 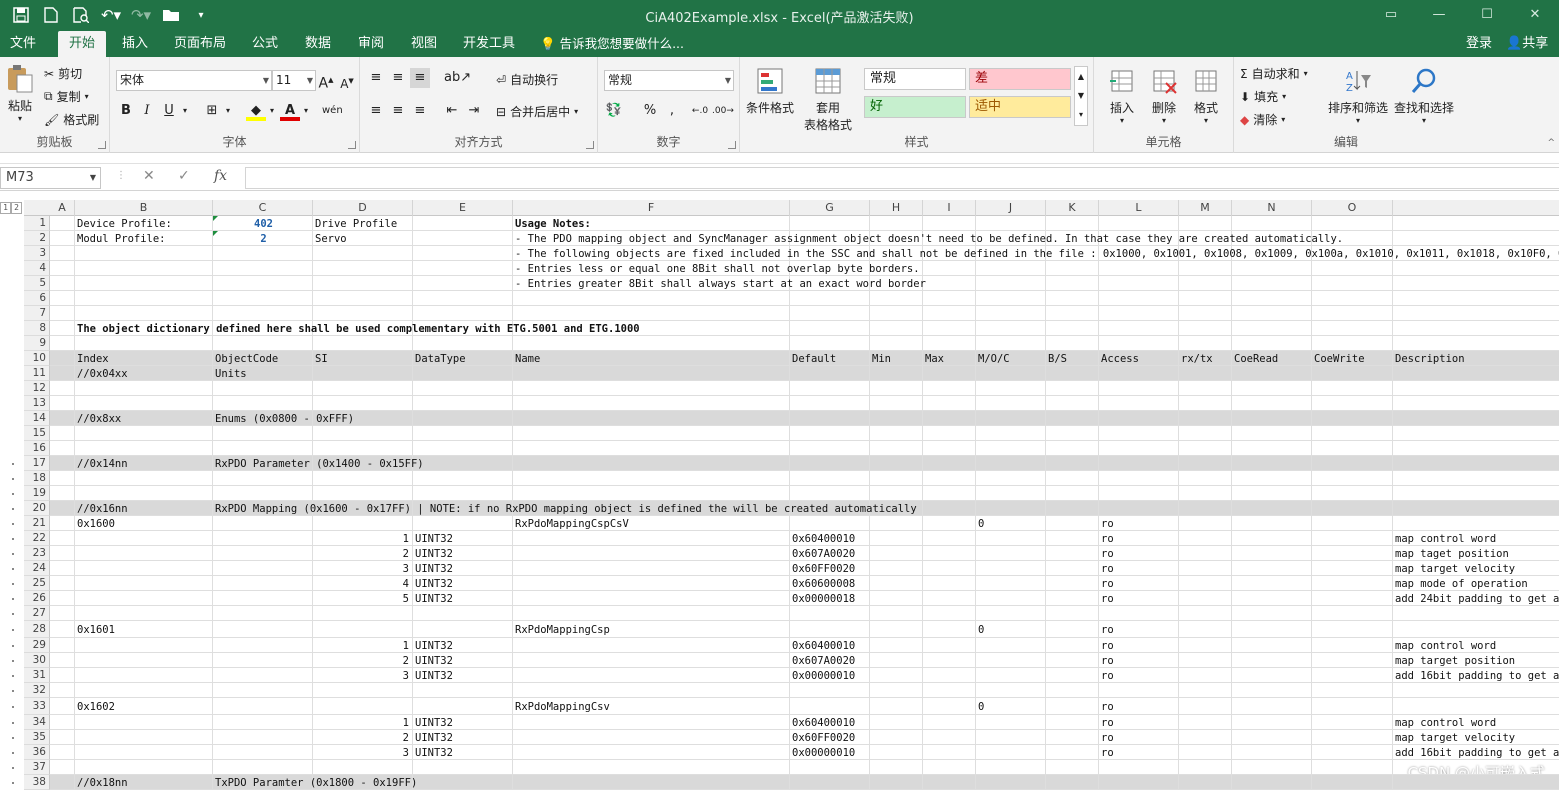 I want to click on cell-k22, so click(x=1072, y=538).